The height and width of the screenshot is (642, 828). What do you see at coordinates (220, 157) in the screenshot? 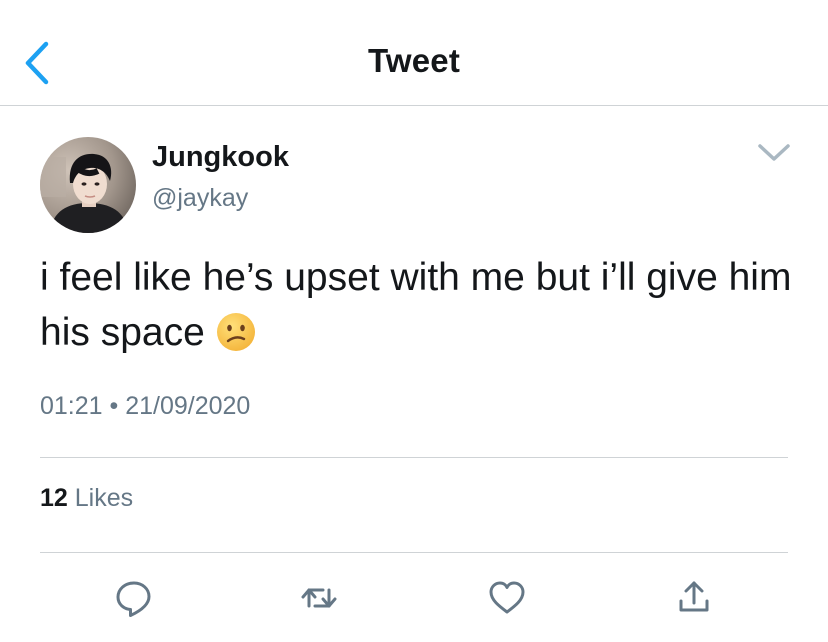
I see `author-display-name: Jungkook` at bounding box center [220, 157].